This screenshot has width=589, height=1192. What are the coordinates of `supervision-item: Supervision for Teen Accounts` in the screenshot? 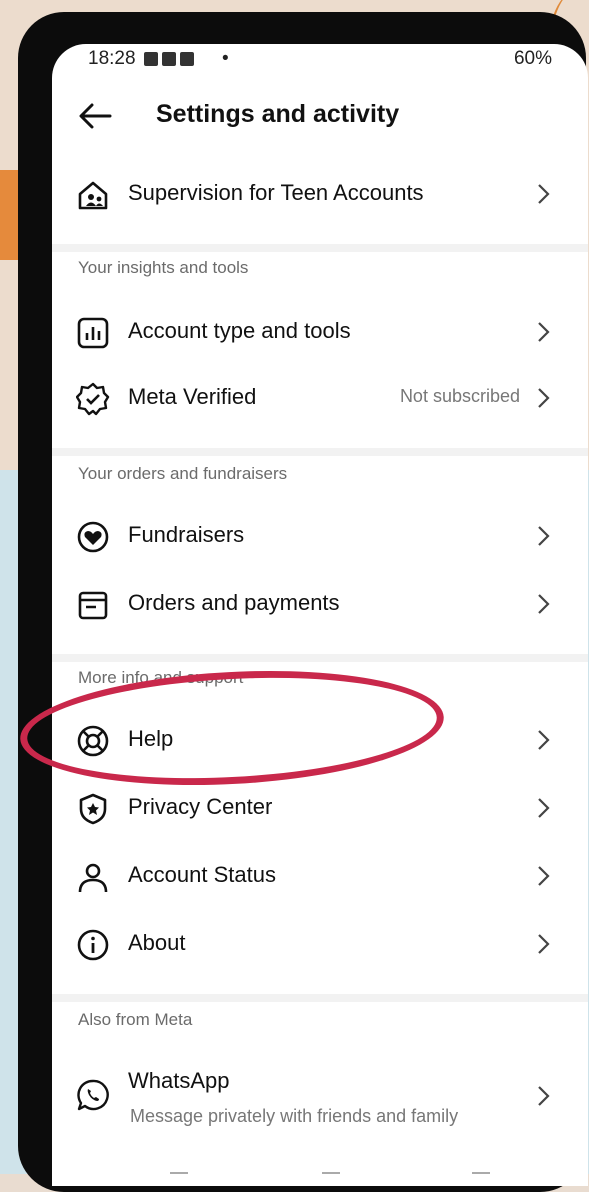 It's located at (320, 194).